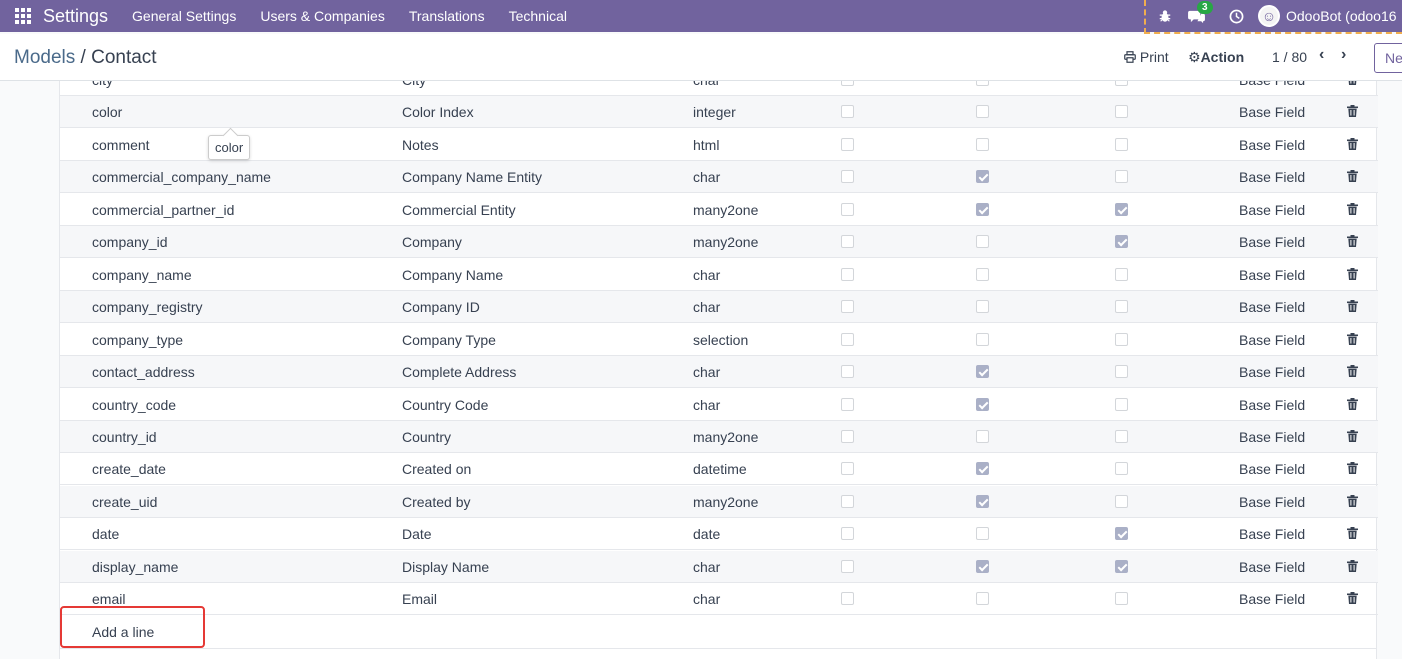  Describe the element at coordinates (719, 112) in the screenshot. I see `table-row: color Color Index integer Base Field` at that location.